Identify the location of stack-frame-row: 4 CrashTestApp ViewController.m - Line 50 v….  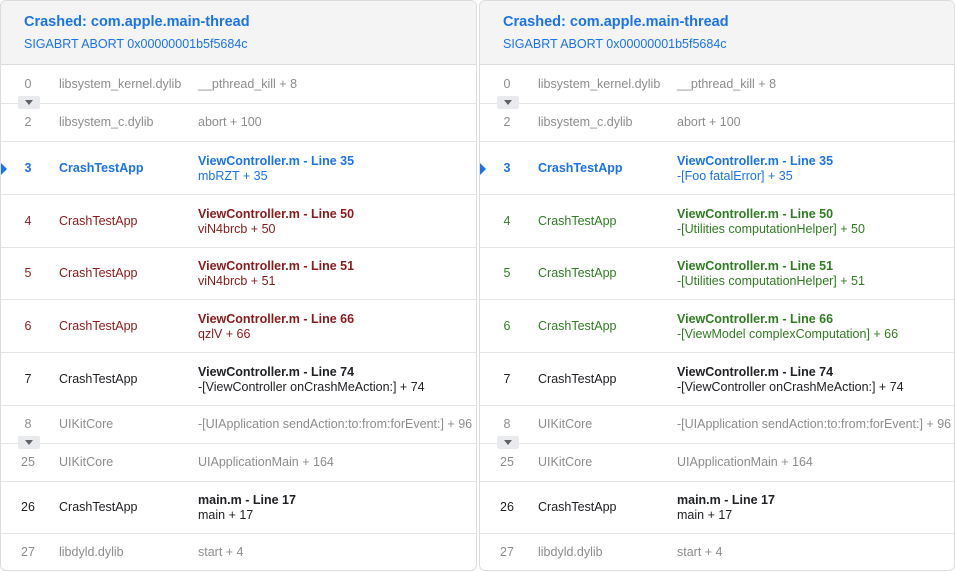
(238, 221).